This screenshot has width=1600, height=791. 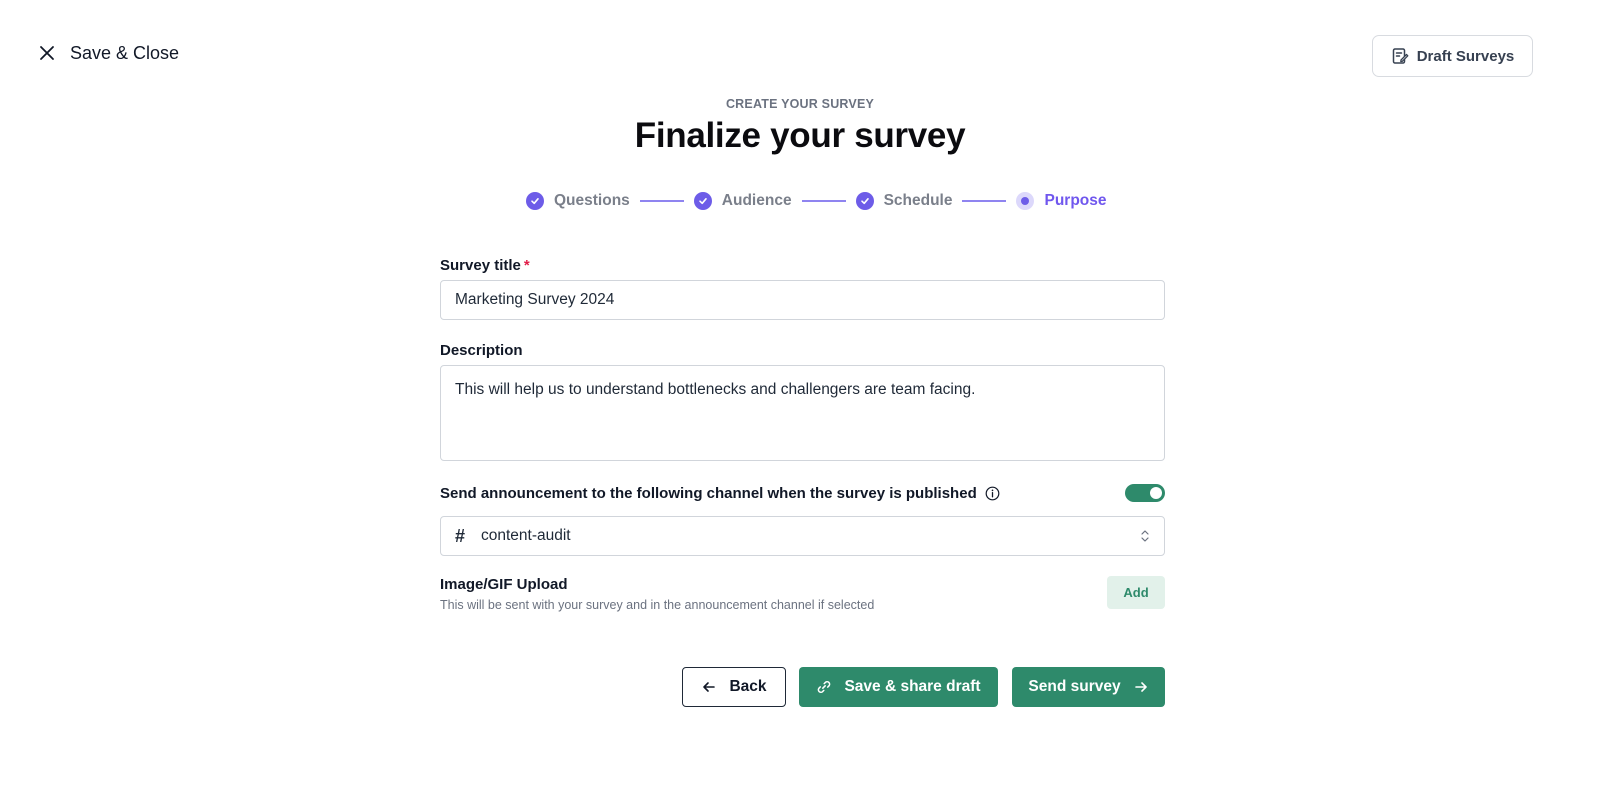 What do you see at coordinates (802, 536) in the screenshot?
I see `channel-select: # content-audit` at bounding box center [802, 536].